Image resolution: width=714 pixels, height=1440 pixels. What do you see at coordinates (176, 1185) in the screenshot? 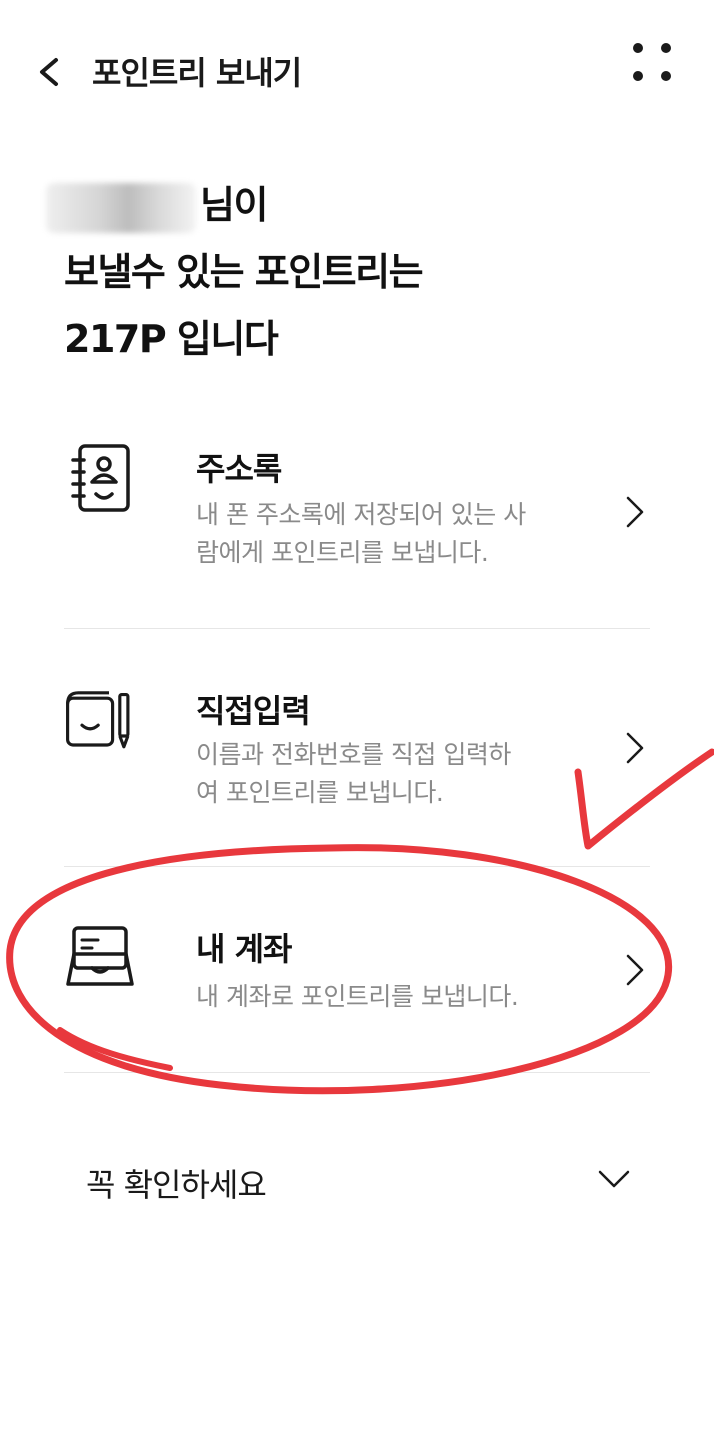
I see `notice-label: 꼭 확인하세요` at bounding box center [176, 1185].